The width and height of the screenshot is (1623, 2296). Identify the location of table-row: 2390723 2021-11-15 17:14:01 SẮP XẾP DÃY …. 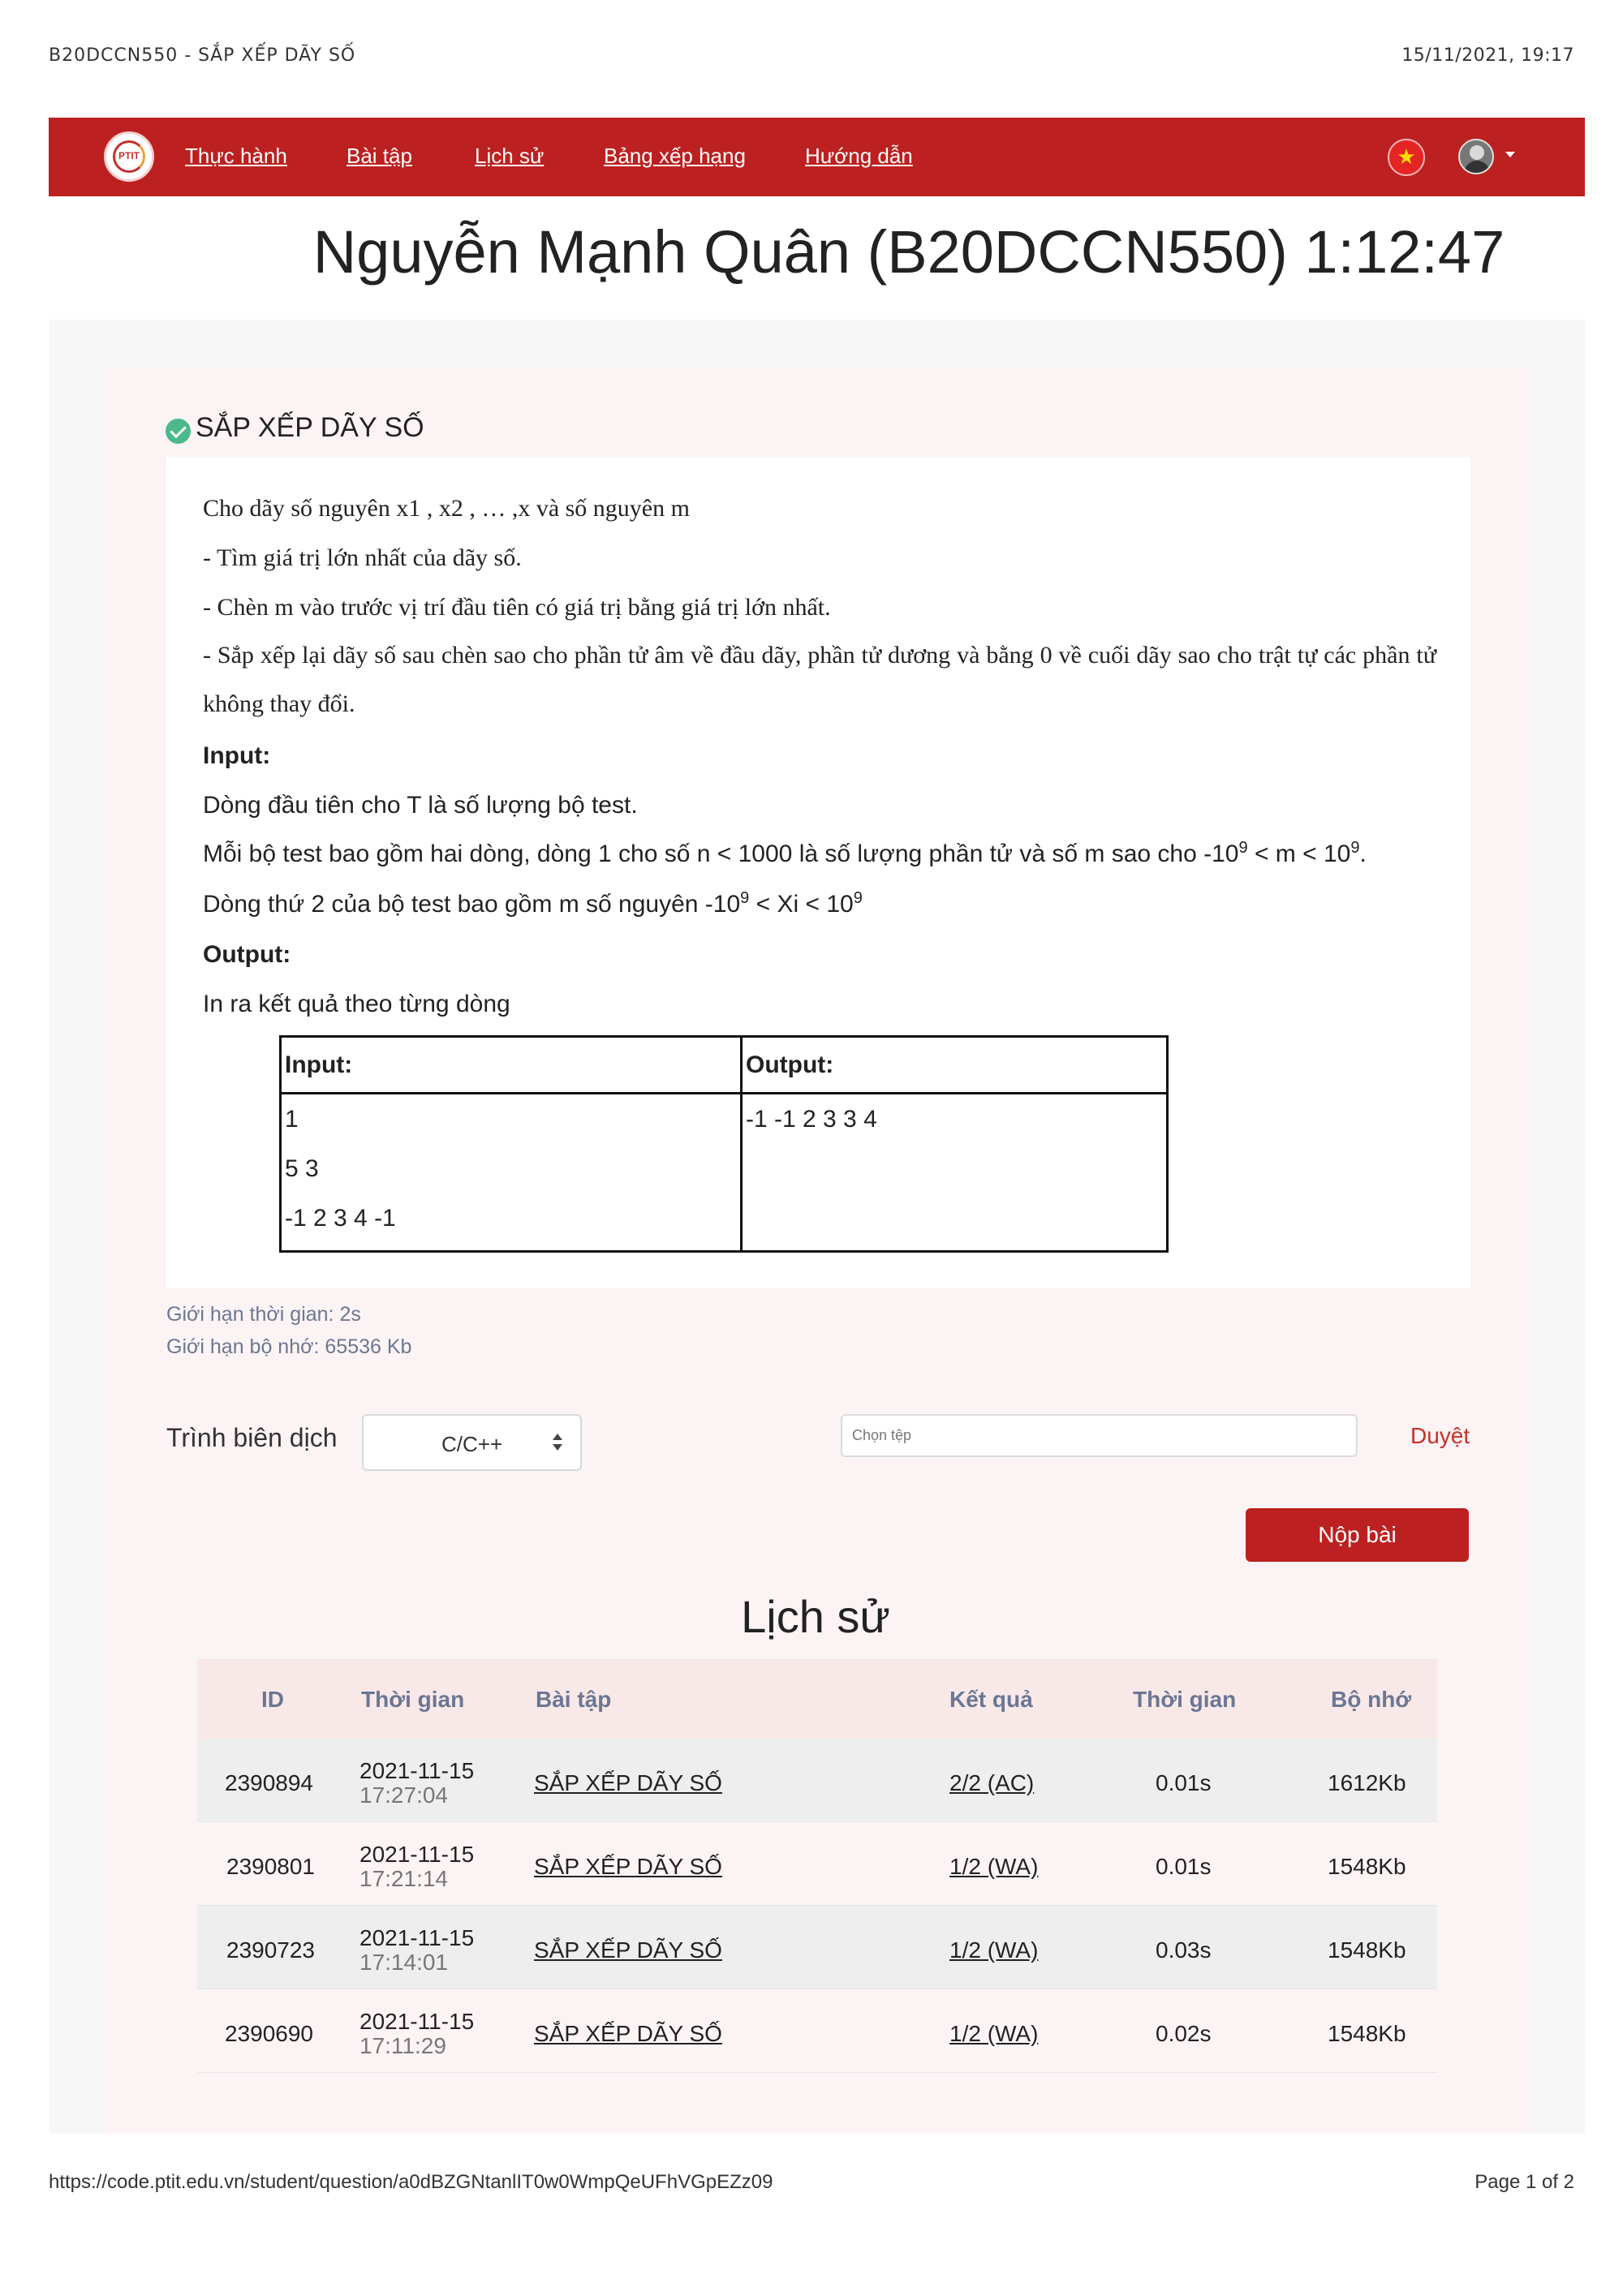
(817, 1947).